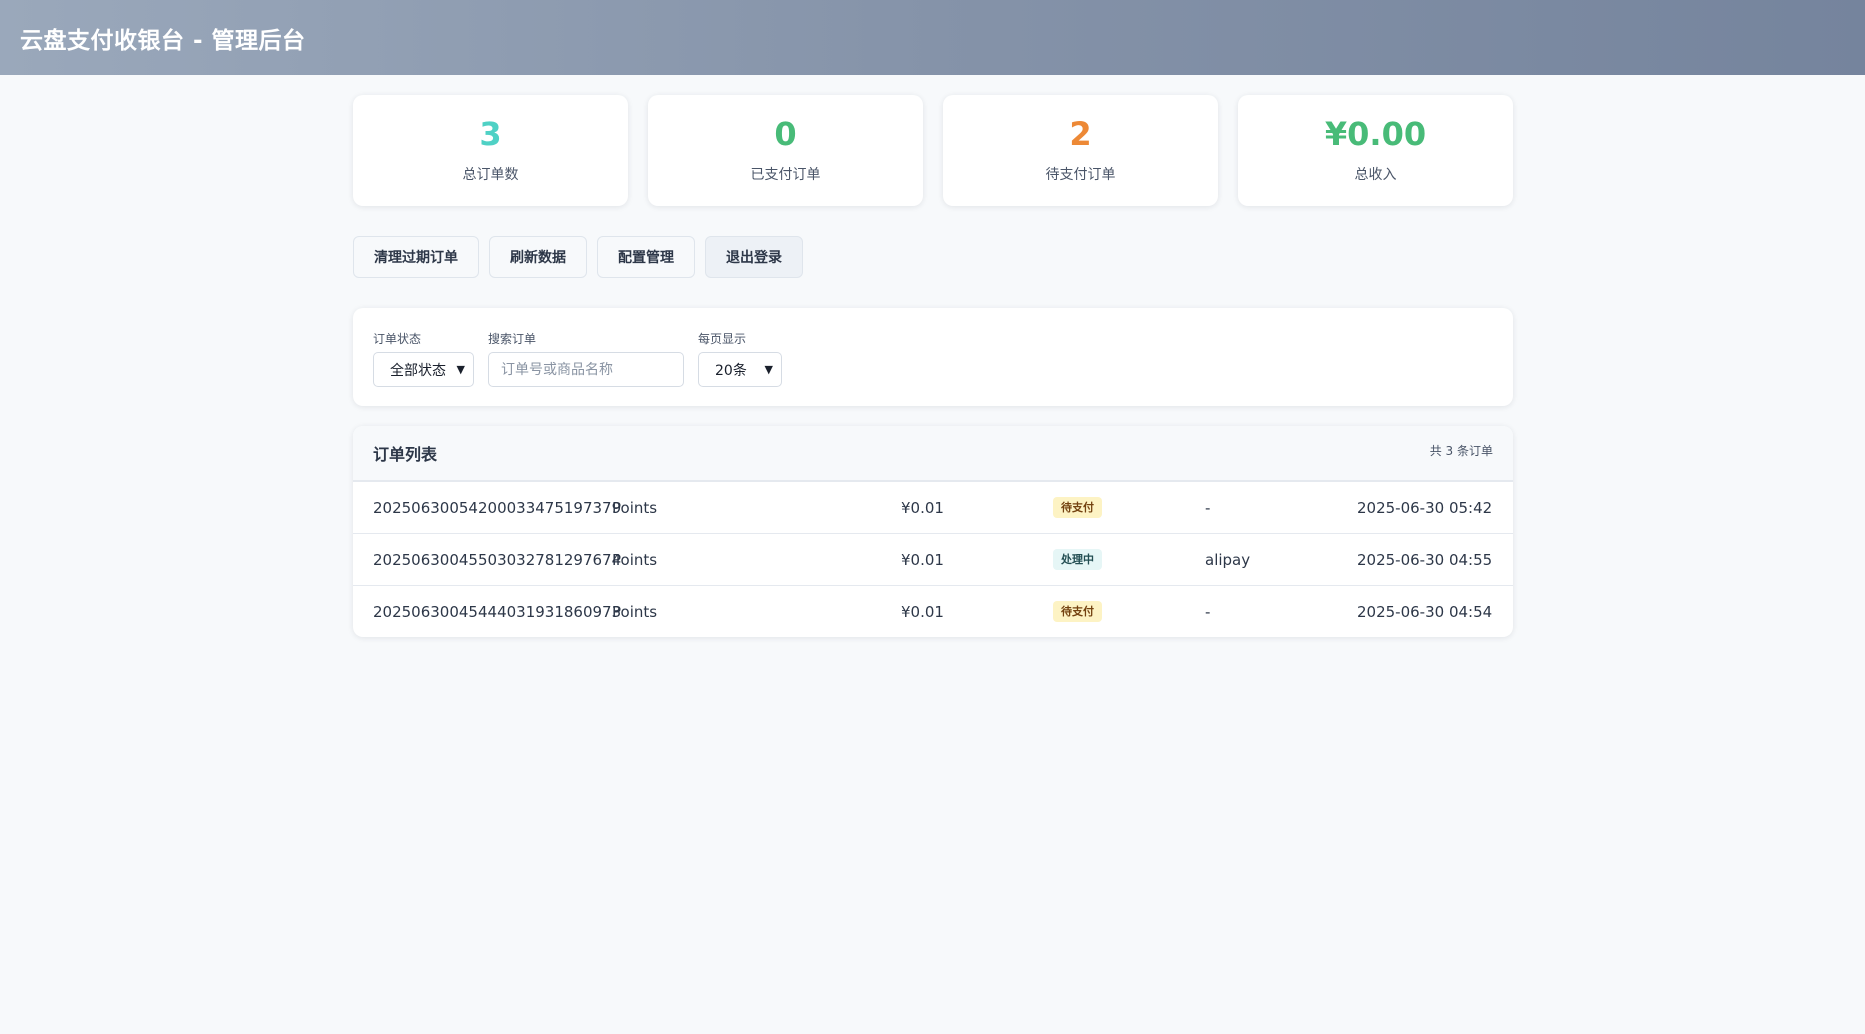 This screenshot has height=1034, width=1865. Describe the element at coordinates (731, 370) in the screenshot. I see `page-size-value: 20条` at that location.